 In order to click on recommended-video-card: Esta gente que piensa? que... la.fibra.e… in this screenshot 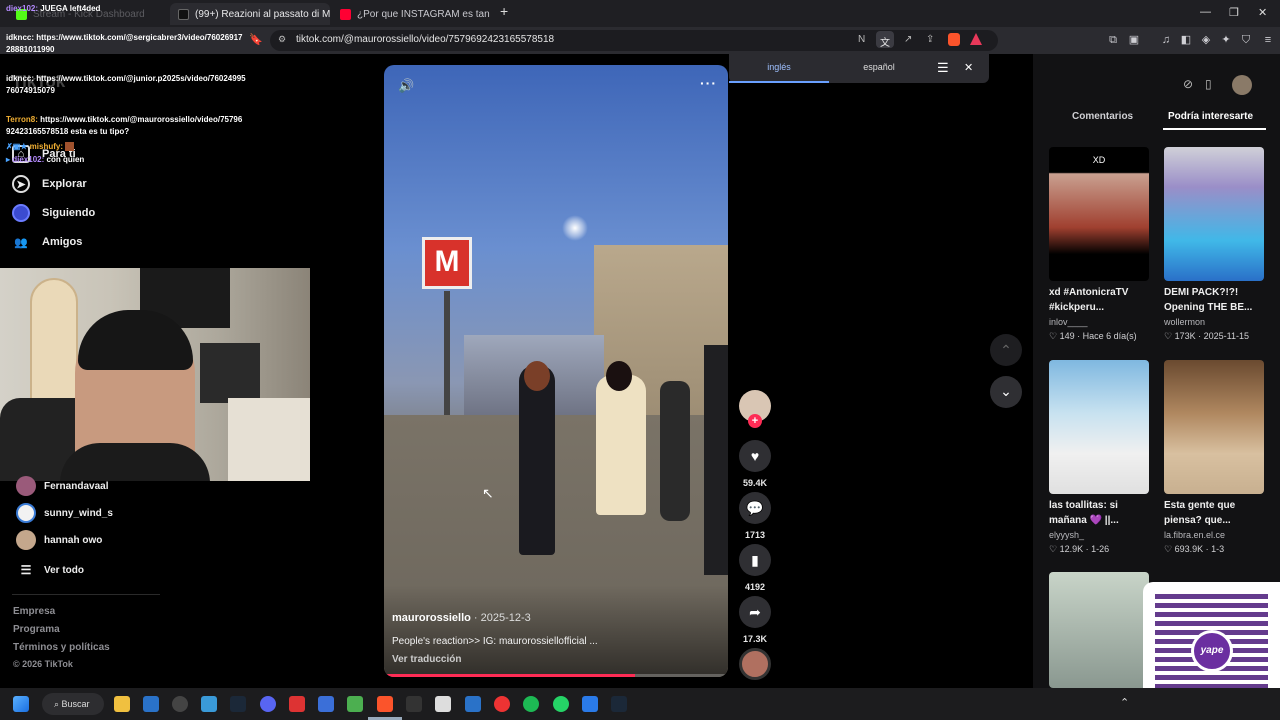, I will do `click(1214, 457)`.